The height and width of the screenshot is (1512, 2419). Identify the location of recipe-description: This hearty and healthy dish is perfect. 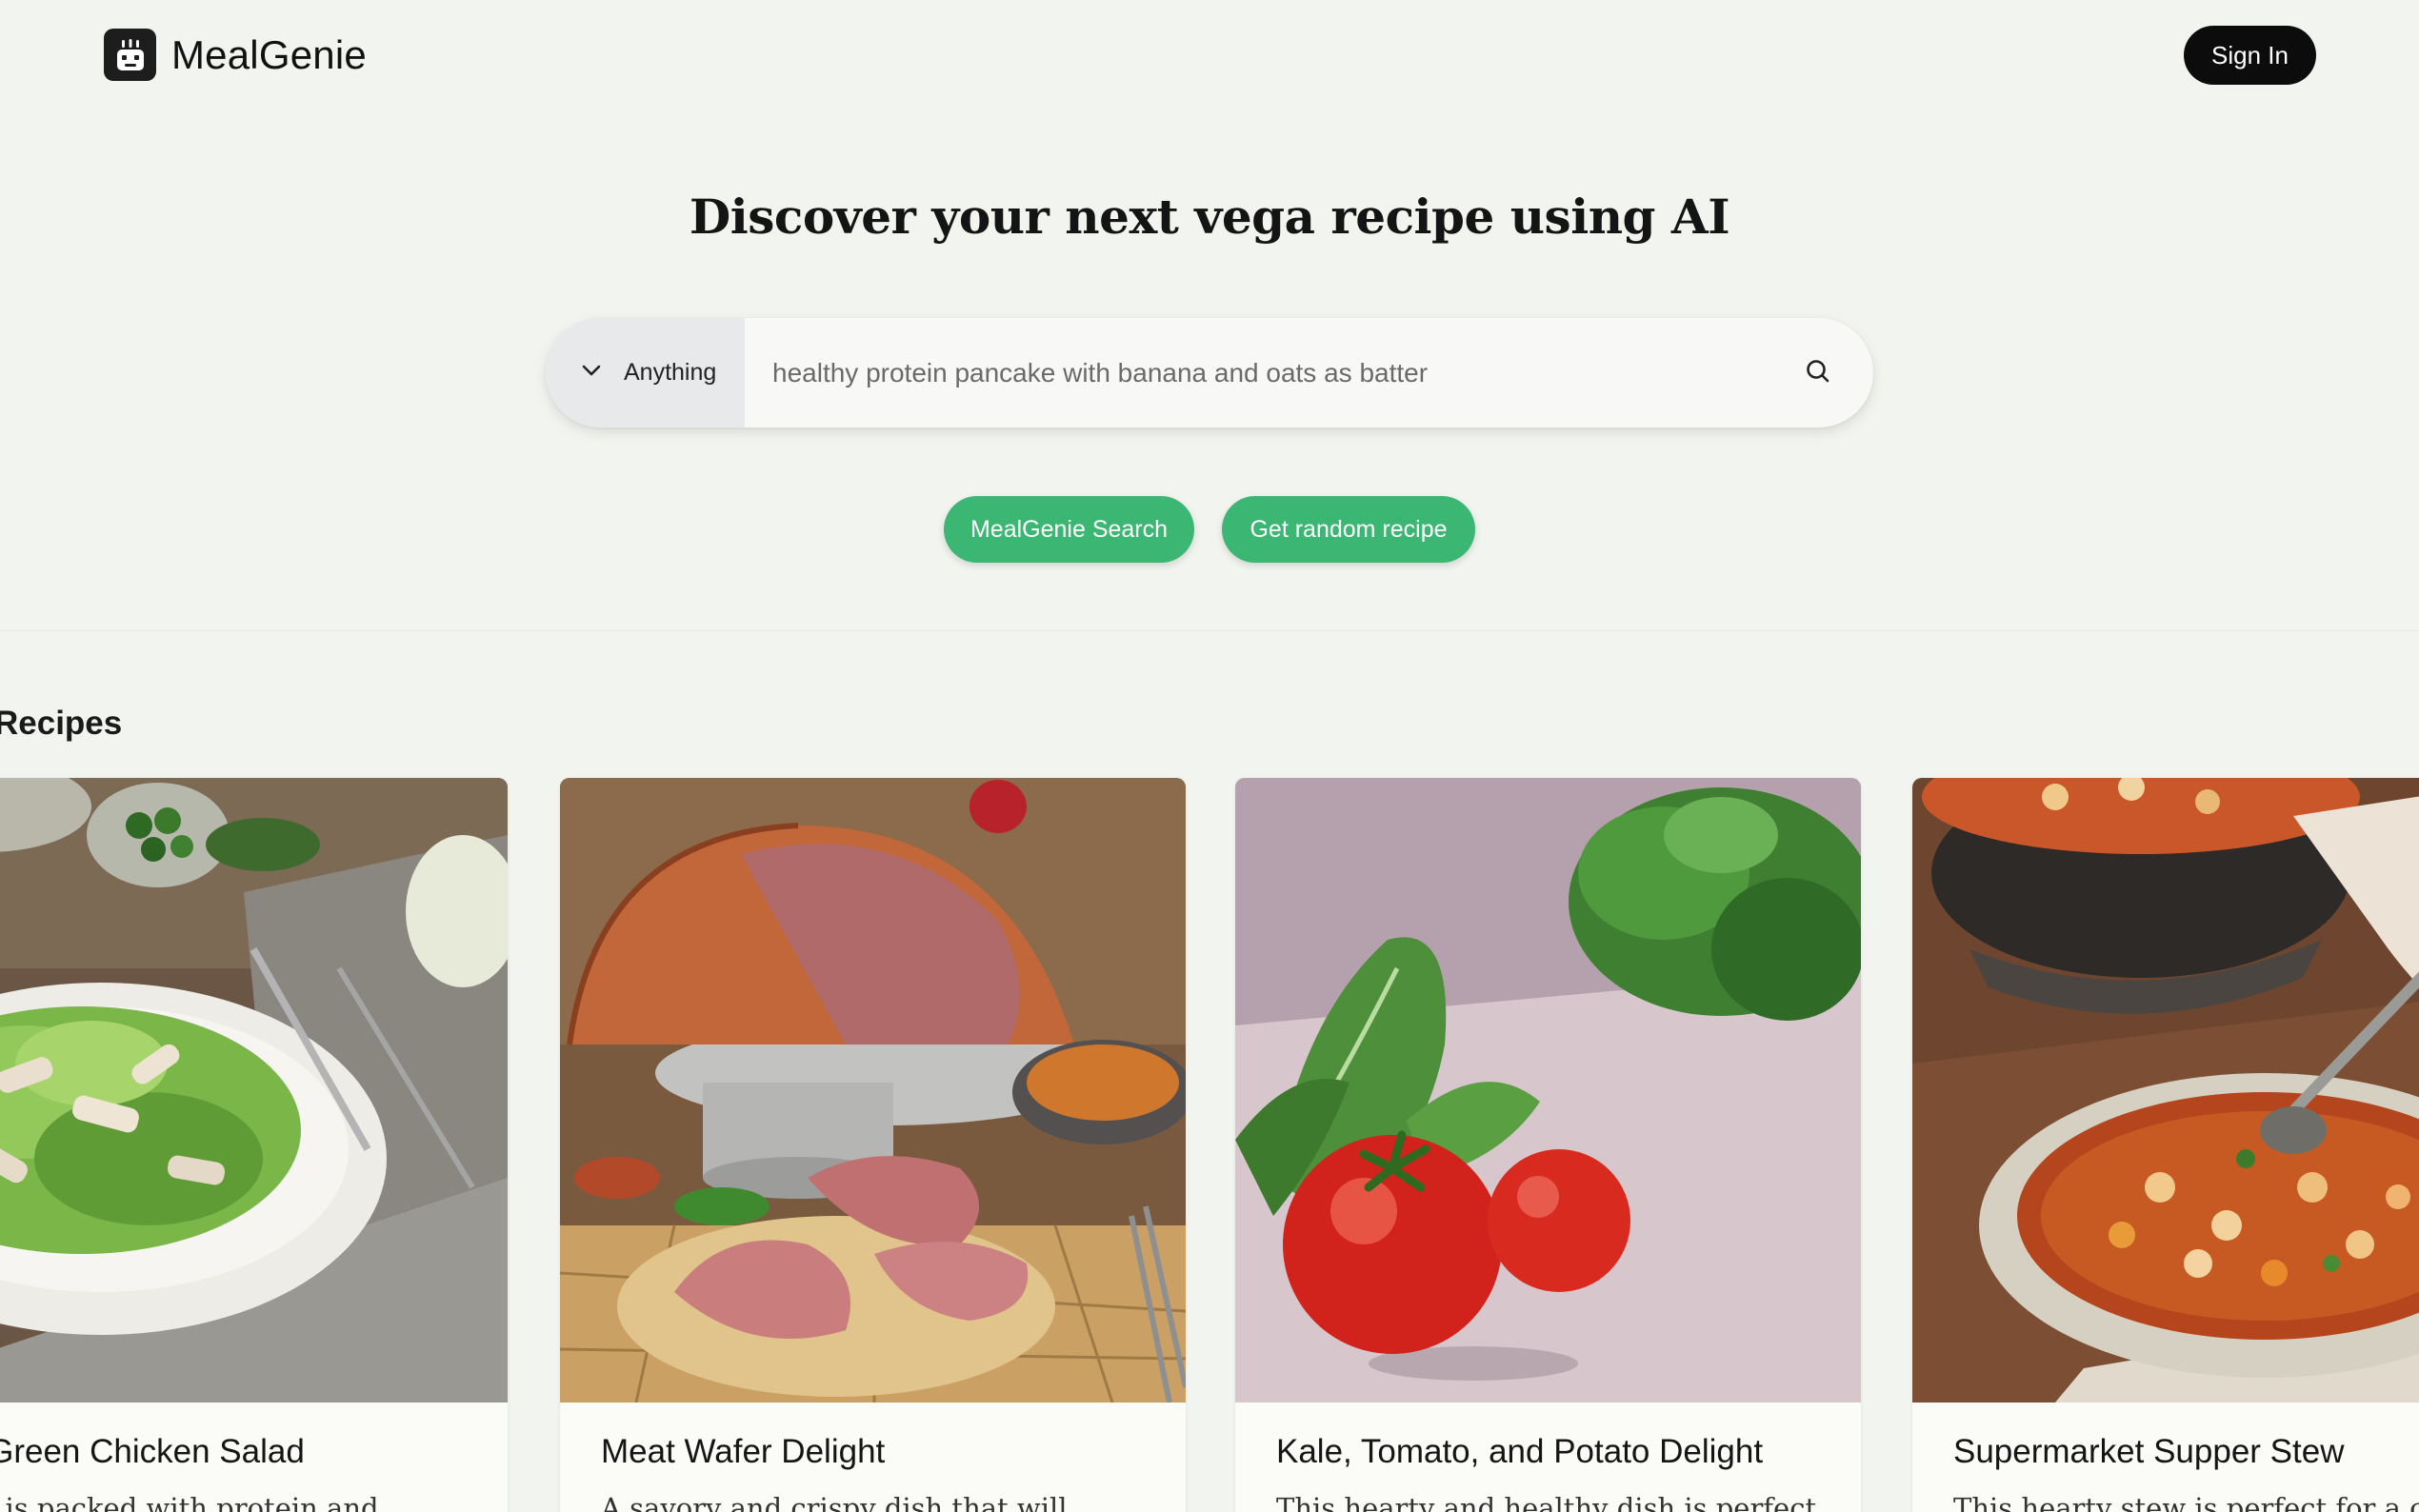
(1546, 1502).